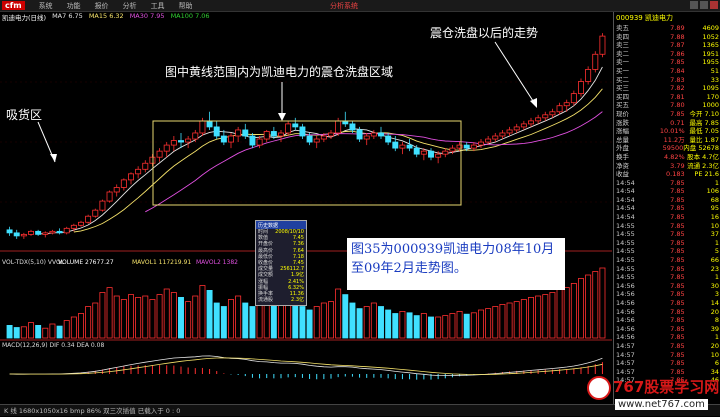 The width and height of the screenshot is (720, 417). What do you see at coordinates (704, 5) in the screenshot?
I see `maximize-icon` at bounding box center [704, 5].